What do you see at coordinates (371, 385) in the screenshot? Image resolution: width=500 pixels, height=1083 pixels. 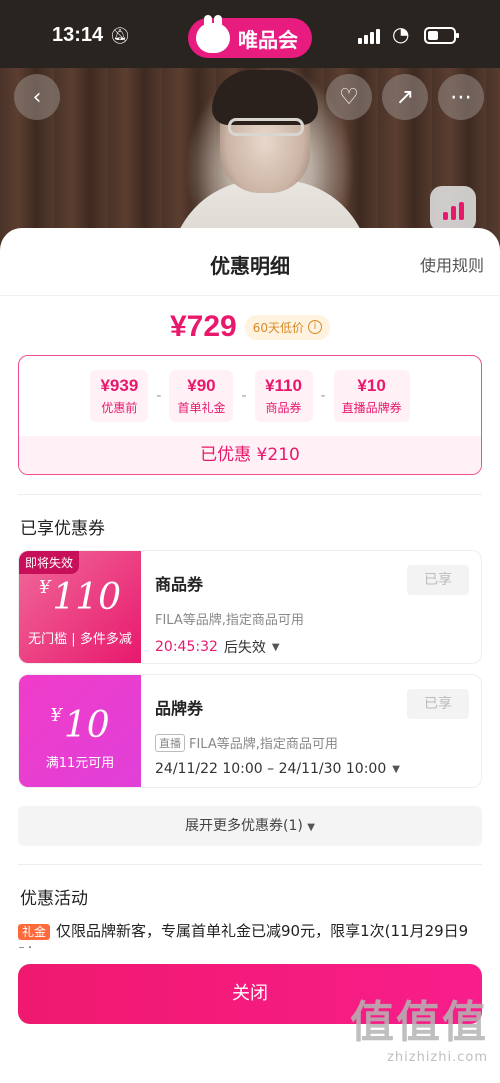 I see `breakdown-amount: ¥10` at bounding box center [371, 385].